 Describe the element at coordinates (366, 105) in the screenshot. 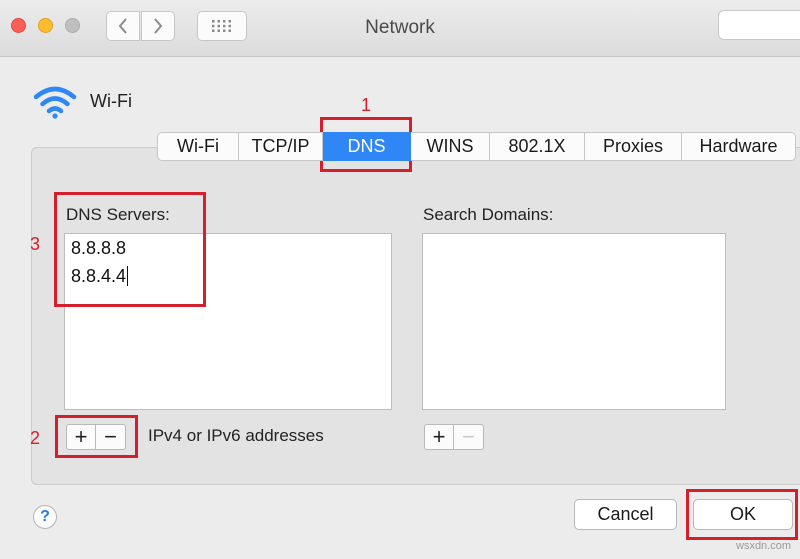

I see `annotation-number-1: 1` at that location.